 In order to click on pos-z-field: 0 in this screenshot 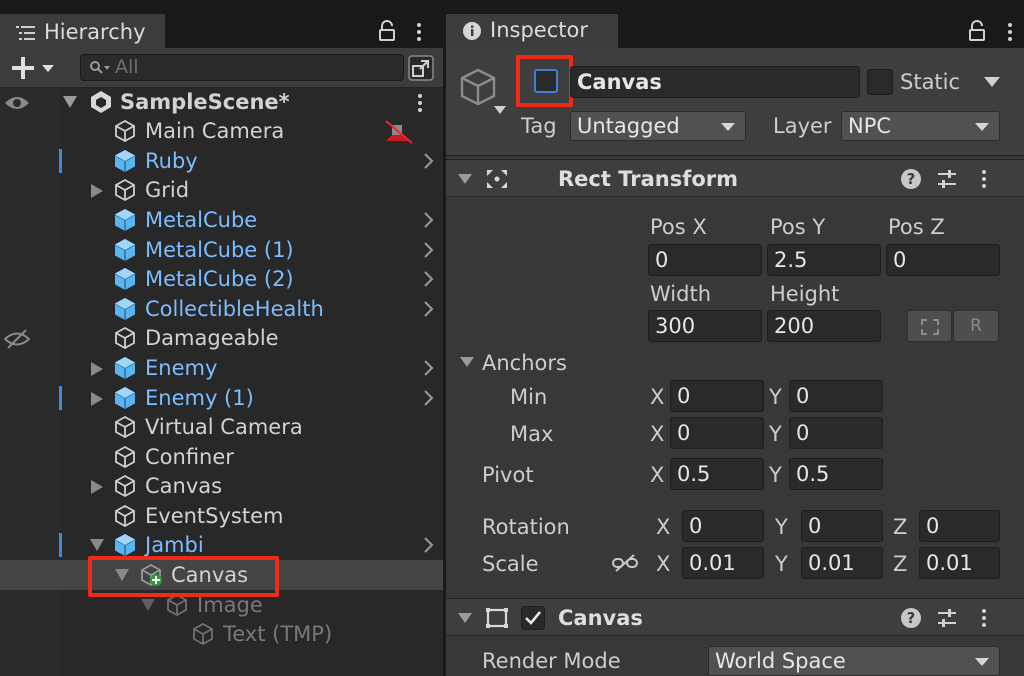, I will do `click(943, 260)`.